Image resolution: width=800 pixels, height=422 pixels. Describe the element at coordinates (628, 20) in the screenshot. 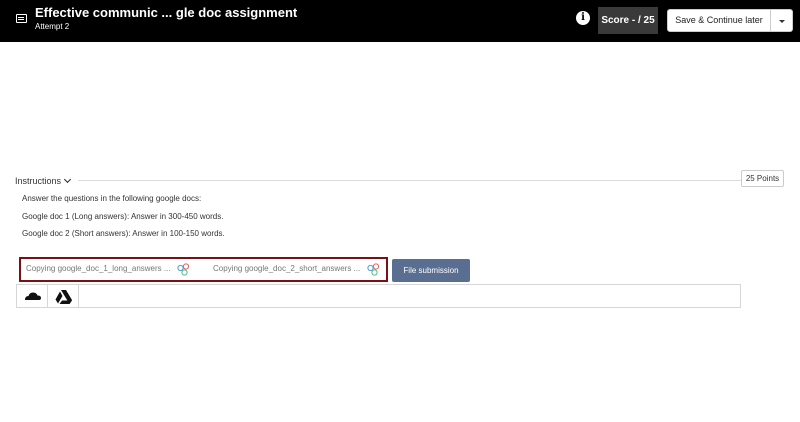

I see `score-badge: Score - / 25` at that location.